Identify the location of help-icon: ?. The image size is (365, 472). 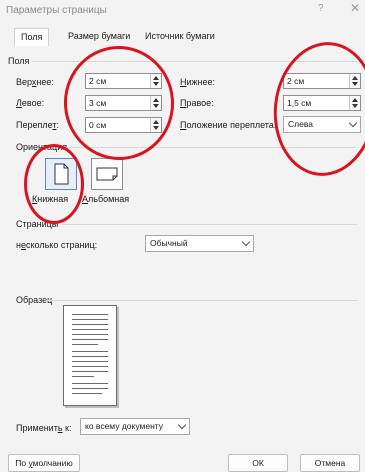
(321, 8).